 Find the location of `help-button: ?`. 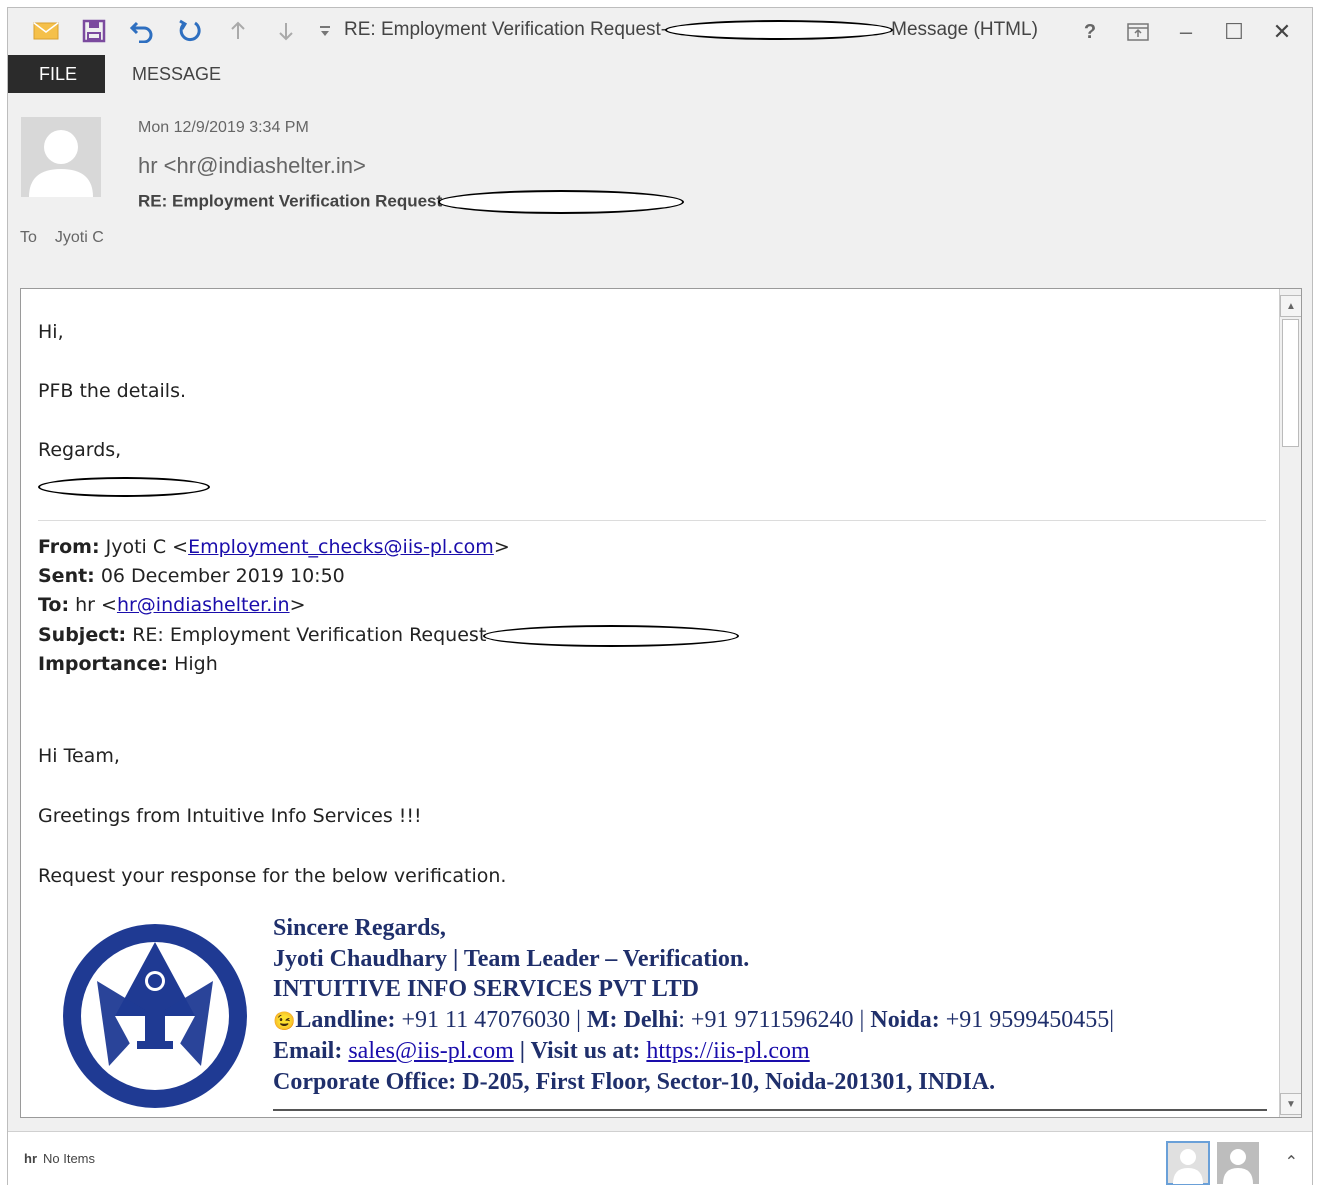

help-button: ? is located at coordinates (1090, 32).